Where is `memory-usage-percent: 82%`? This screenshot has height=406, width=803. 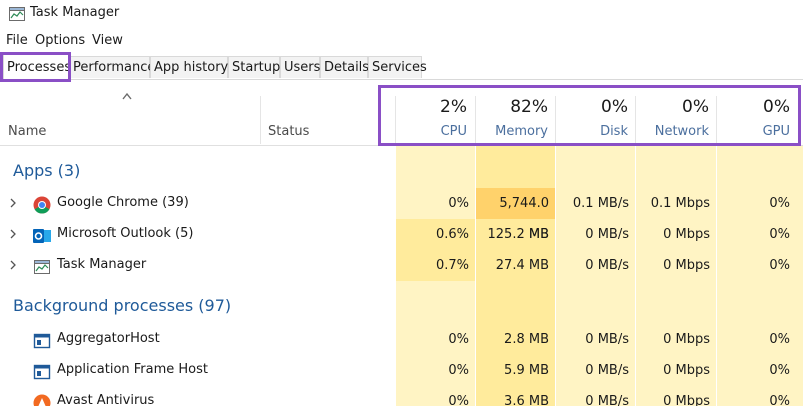 memory-usage-percent: 82% is located at coordinates (529, 107).